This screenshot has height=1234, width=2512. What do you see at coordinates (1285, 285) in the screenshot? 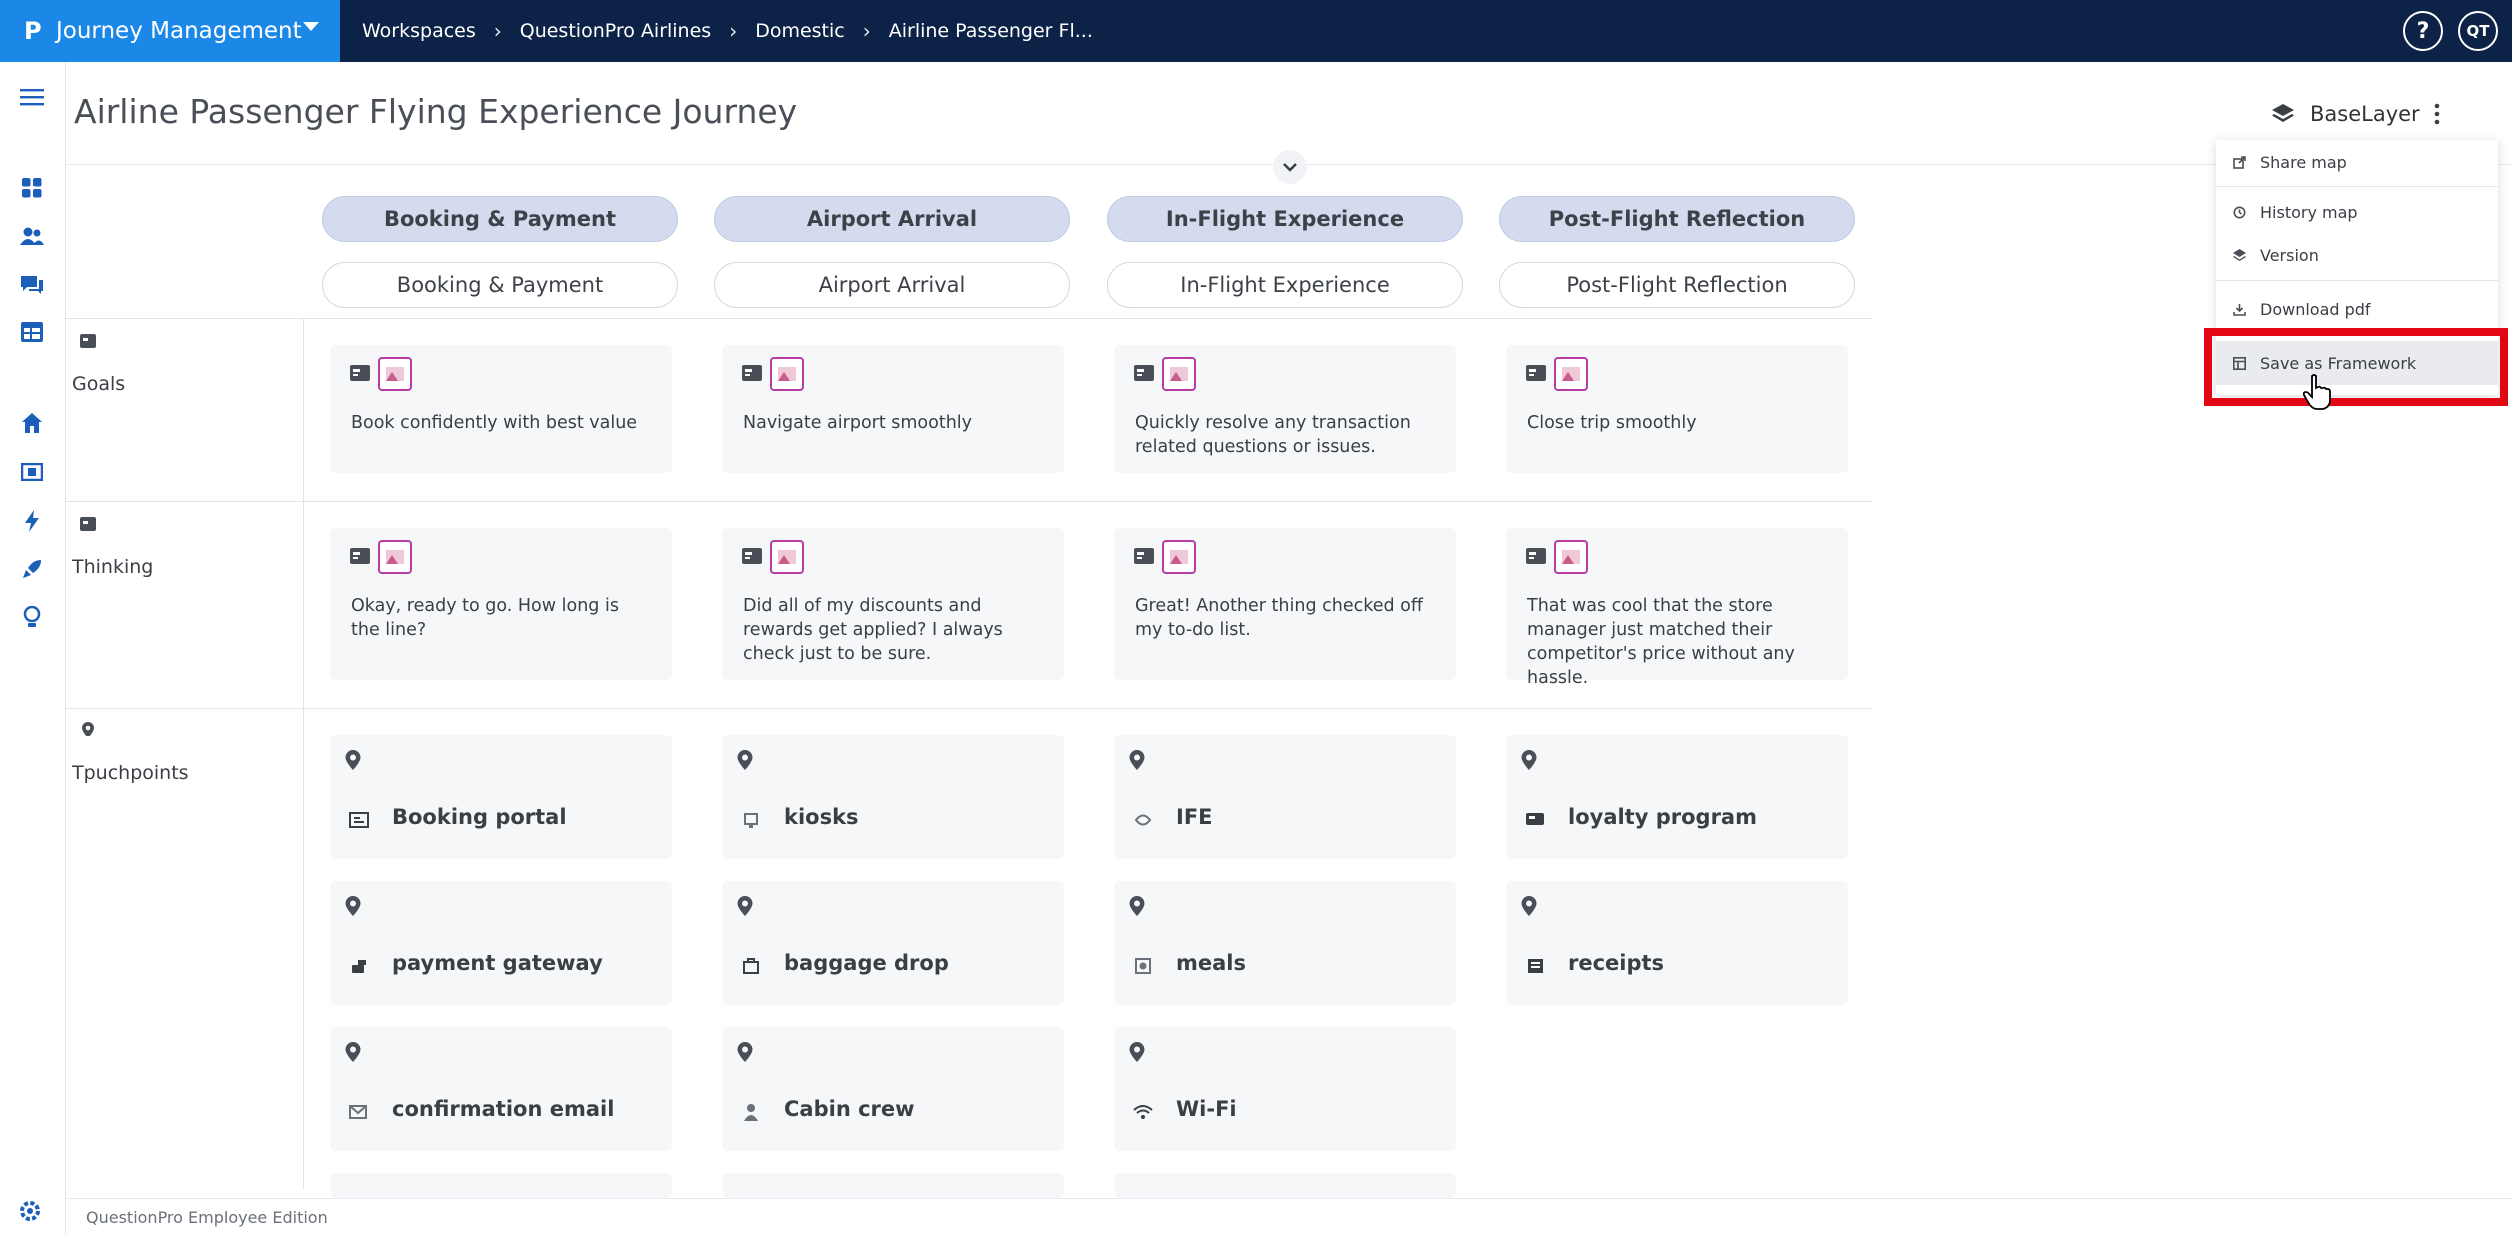
I see `substage-pill: In-Flight Experience` at bounding box center [1285, 285].